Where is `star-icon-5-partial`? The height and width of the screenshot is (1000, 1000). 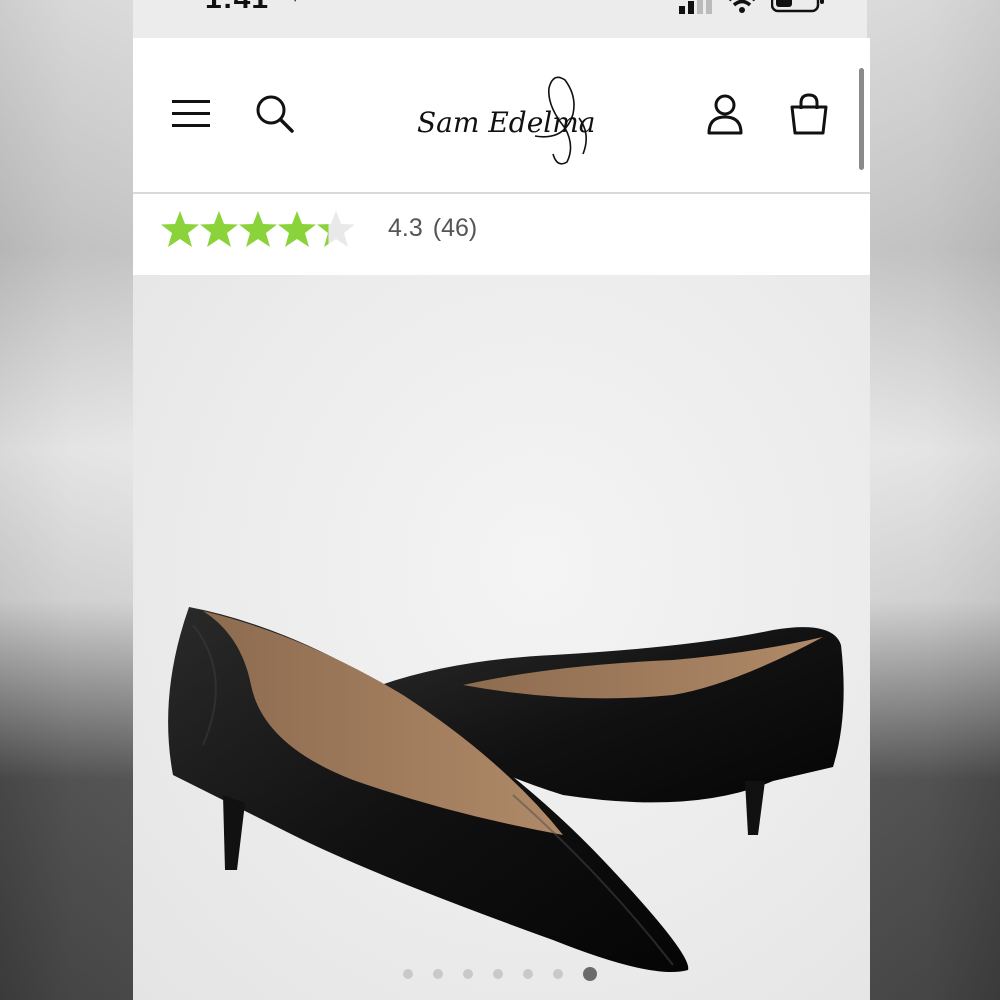
star-icon-5-partial is located at coordinates (336, 229).